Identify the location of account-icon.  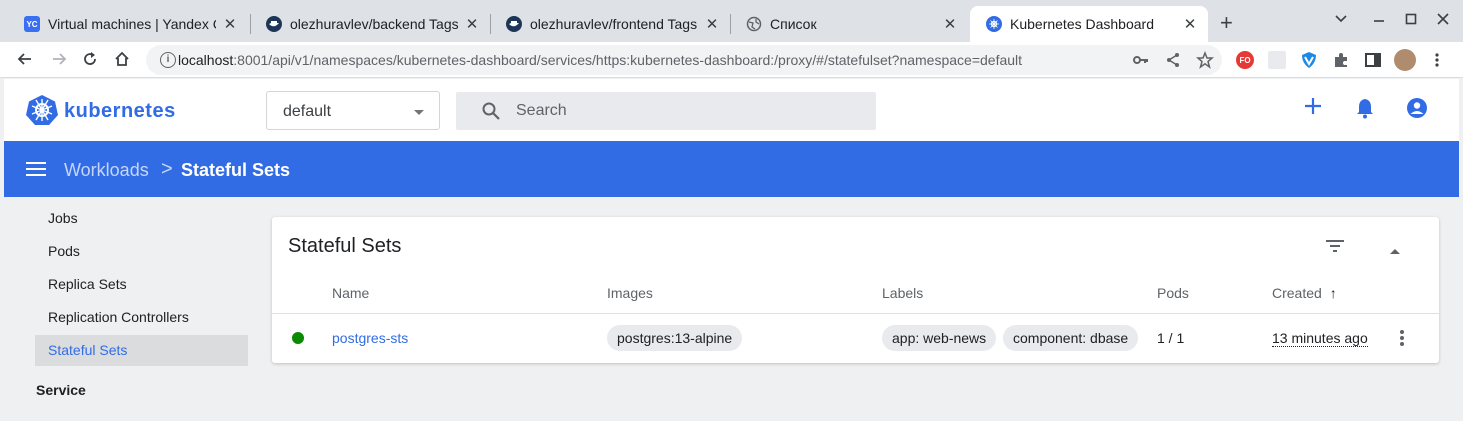
(1417, 110).